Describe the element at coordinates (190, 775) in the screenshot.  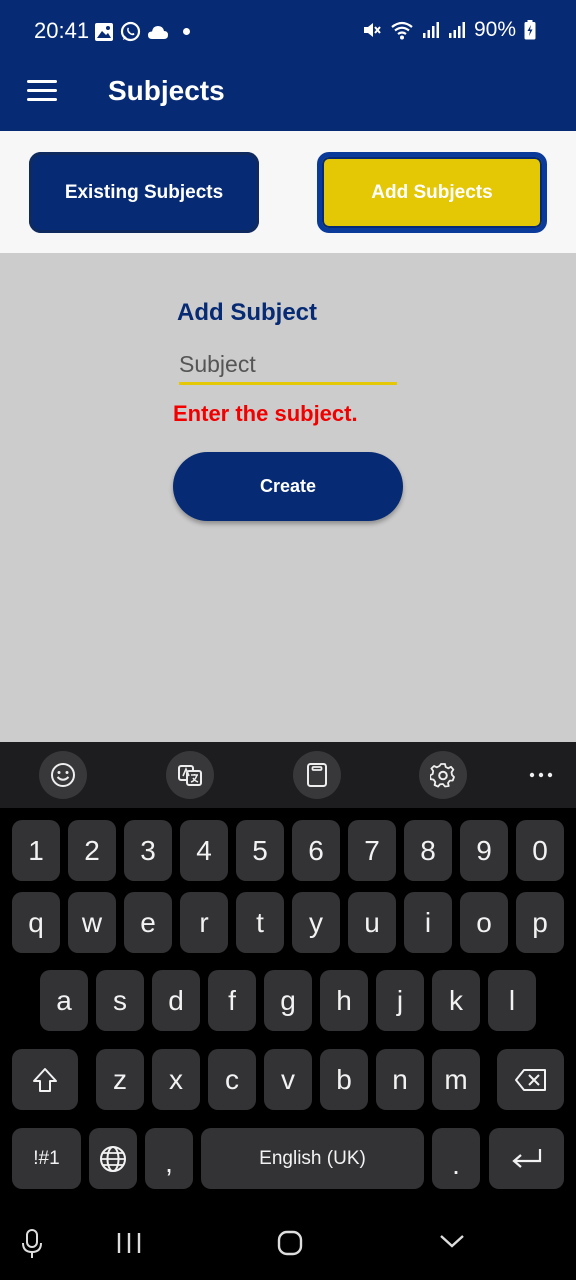
I see `translate-icon` at that location.